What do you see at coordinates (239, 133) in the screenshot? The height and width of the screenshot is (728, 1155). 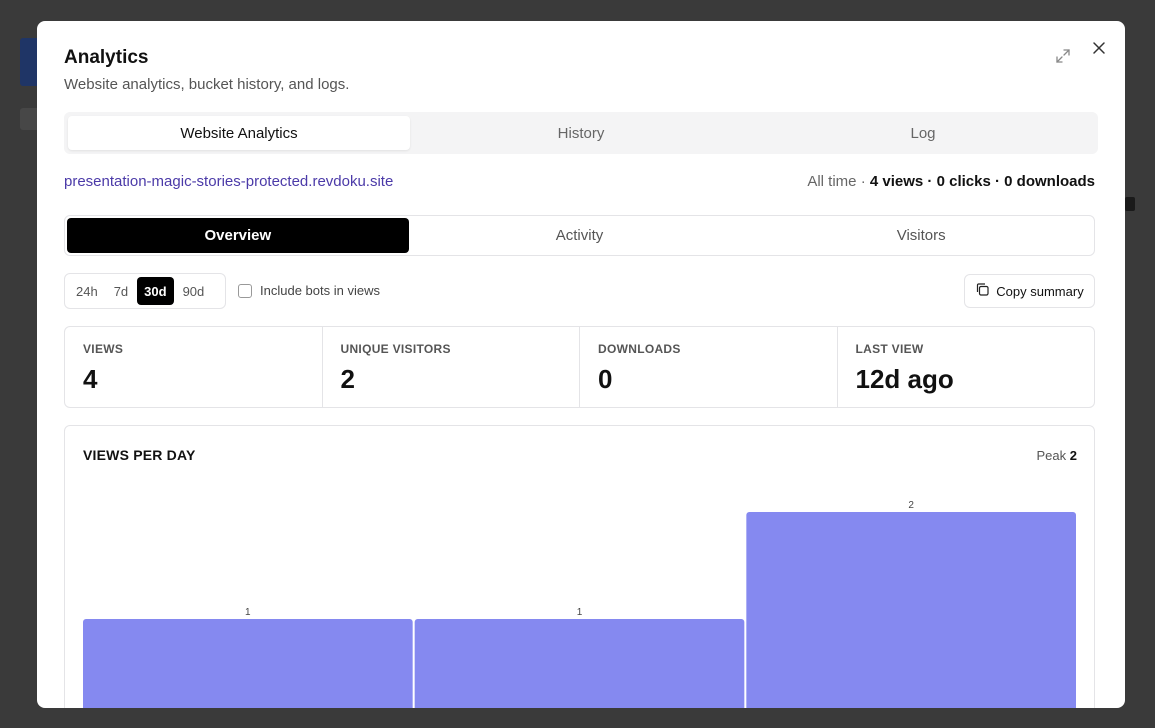 I see `tab-website-analytics: Website Analytics` at bounding box center [239, 133].